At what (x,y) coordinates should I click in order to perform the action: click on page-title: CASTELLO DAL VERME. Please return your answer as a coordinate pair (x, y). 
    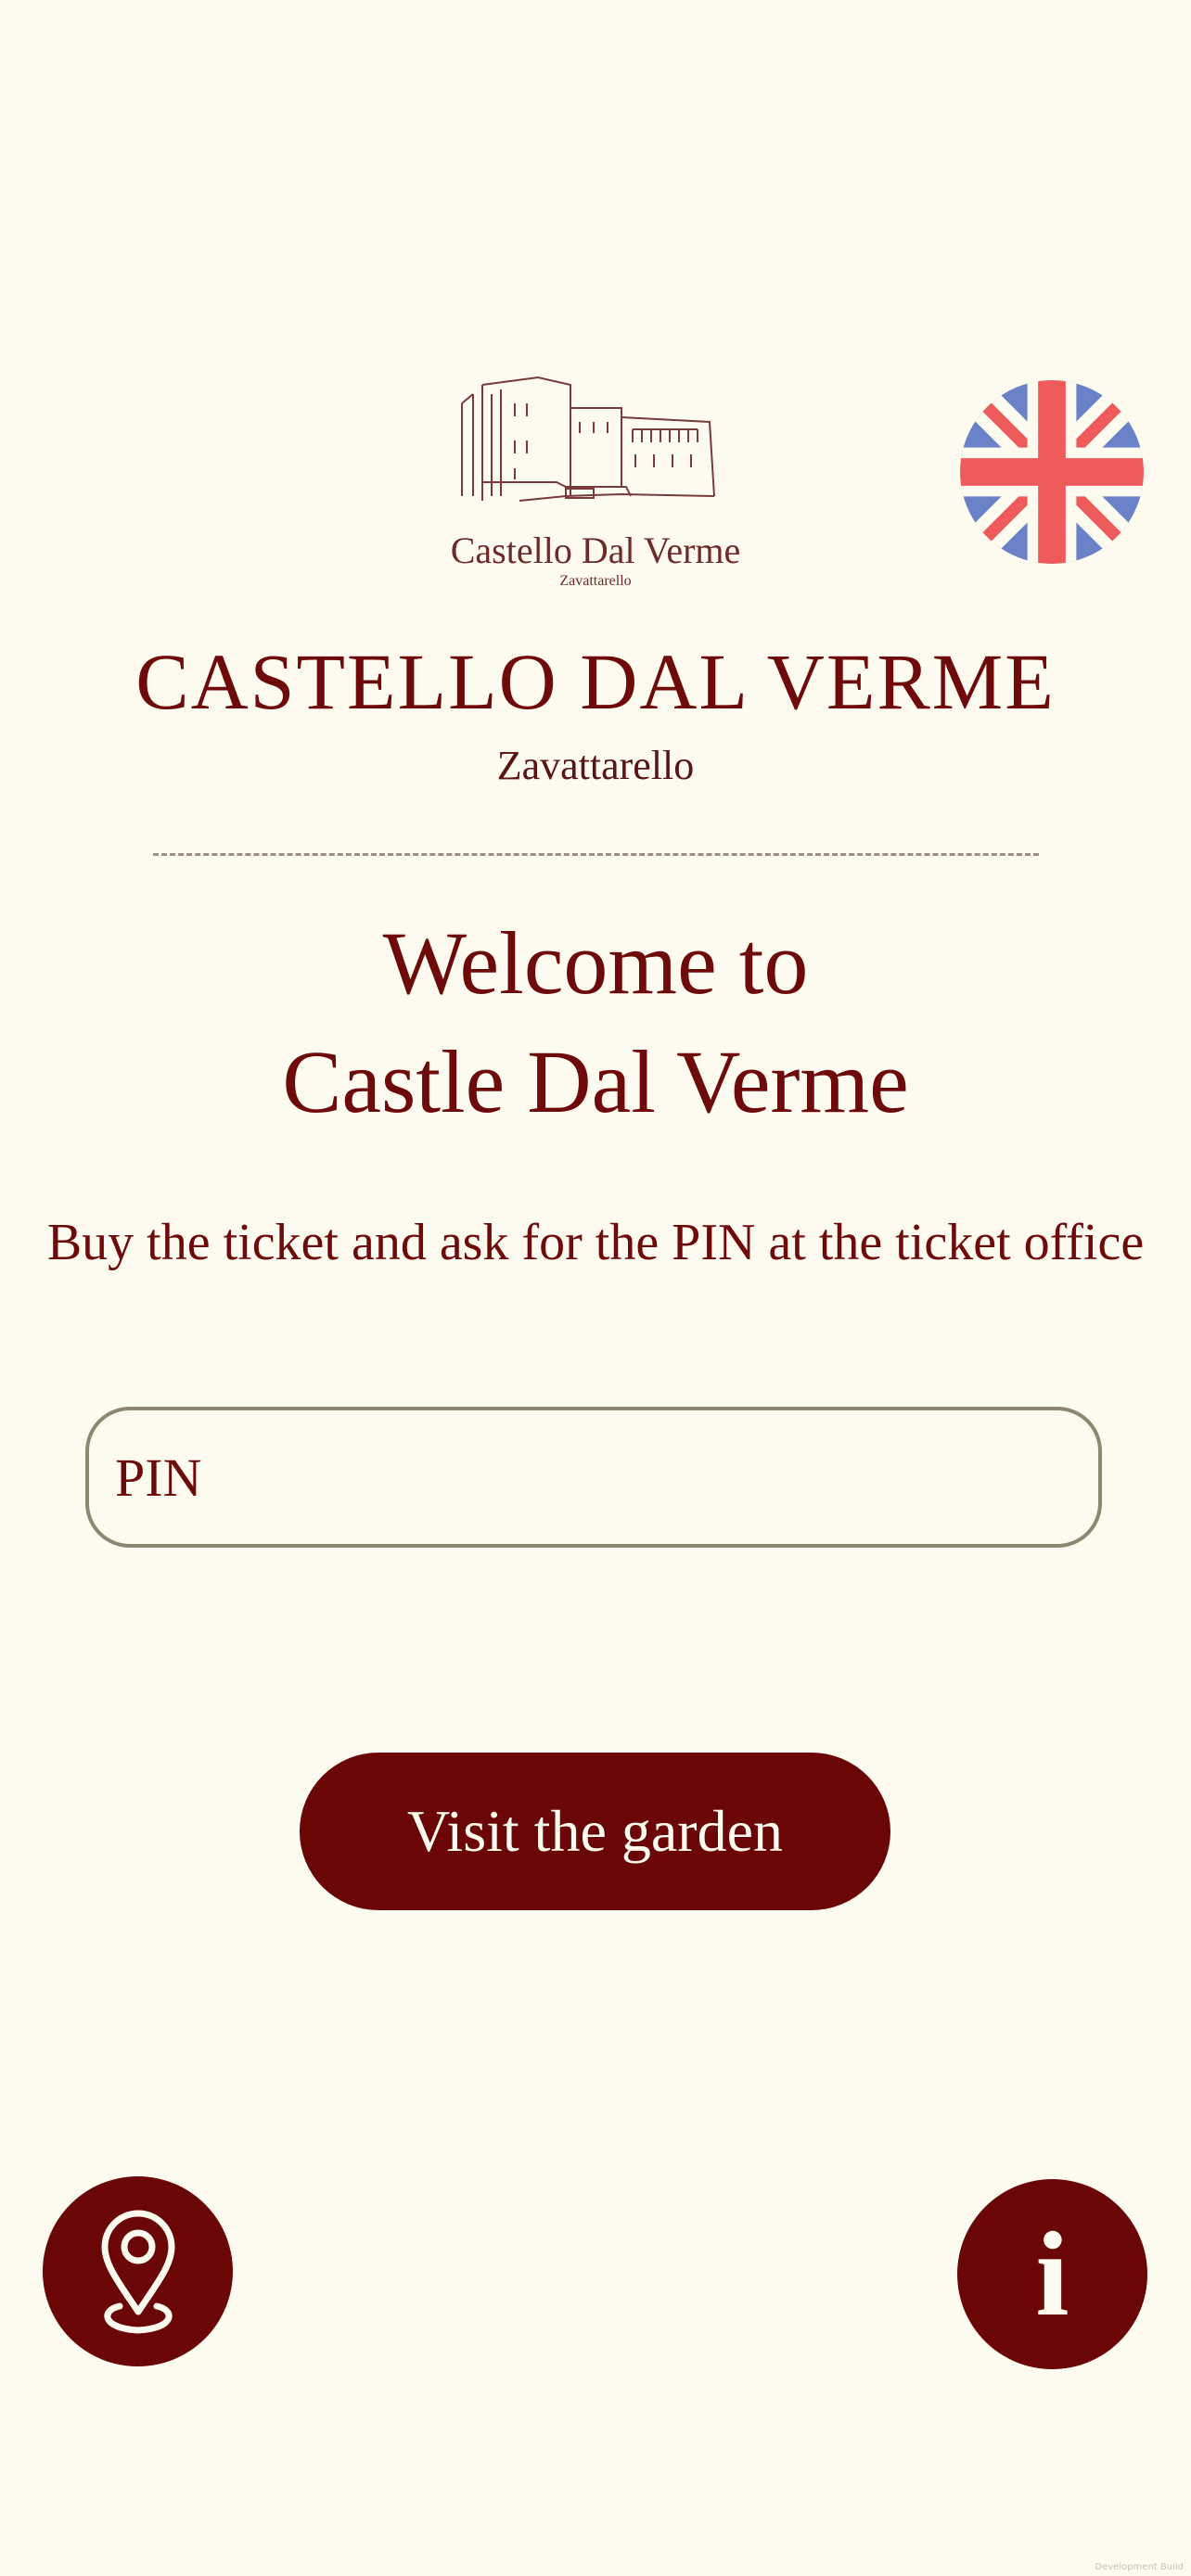
    Looking at the image, I should click on (595, 682).